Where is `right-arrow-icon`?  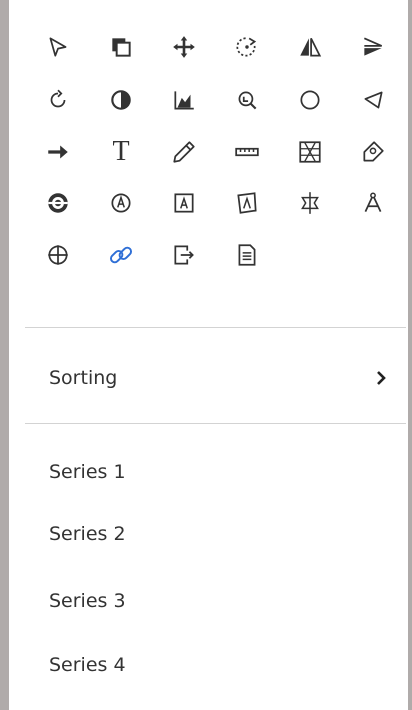 right-arrow-icon is located at coordinates (58, 152).